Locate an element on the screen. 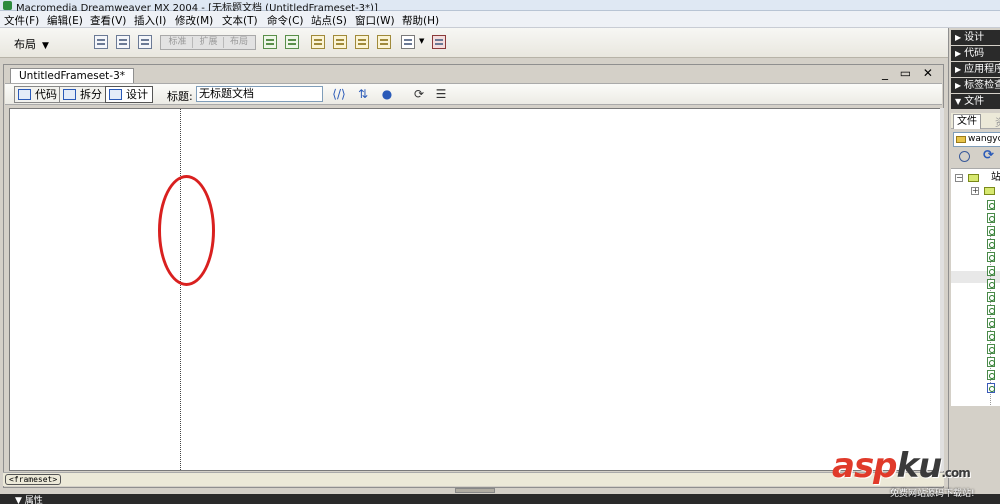 This screenshot has height=504, width=1000. panel-group-label: 应用程序 is located at coordinates (982, 69).